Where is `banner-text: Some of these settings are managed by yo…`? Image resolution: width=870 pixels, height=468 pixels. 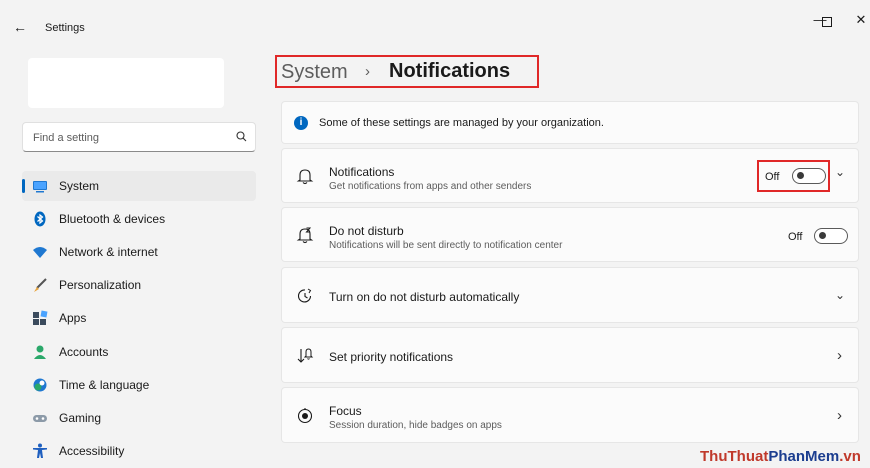 banner-text: Some of these settings are managed by yo… is located at coordinates (461, 123).